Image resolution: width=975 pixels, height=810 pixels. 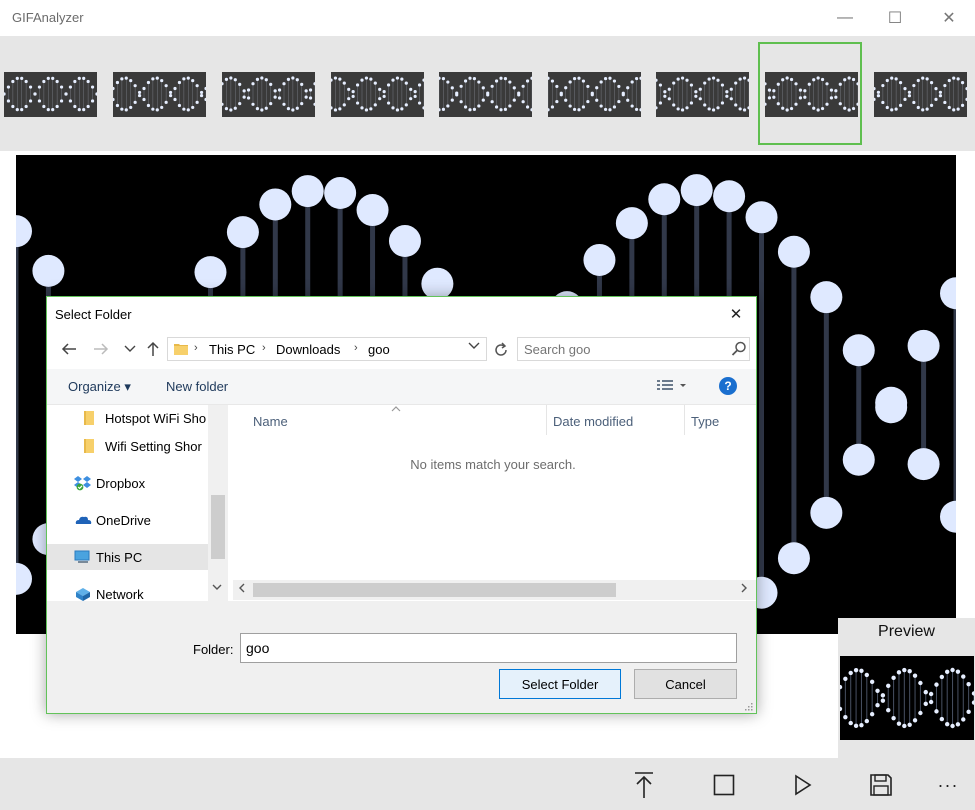 I want to click on maximize-button: ☐, so click(x=895, y=18).